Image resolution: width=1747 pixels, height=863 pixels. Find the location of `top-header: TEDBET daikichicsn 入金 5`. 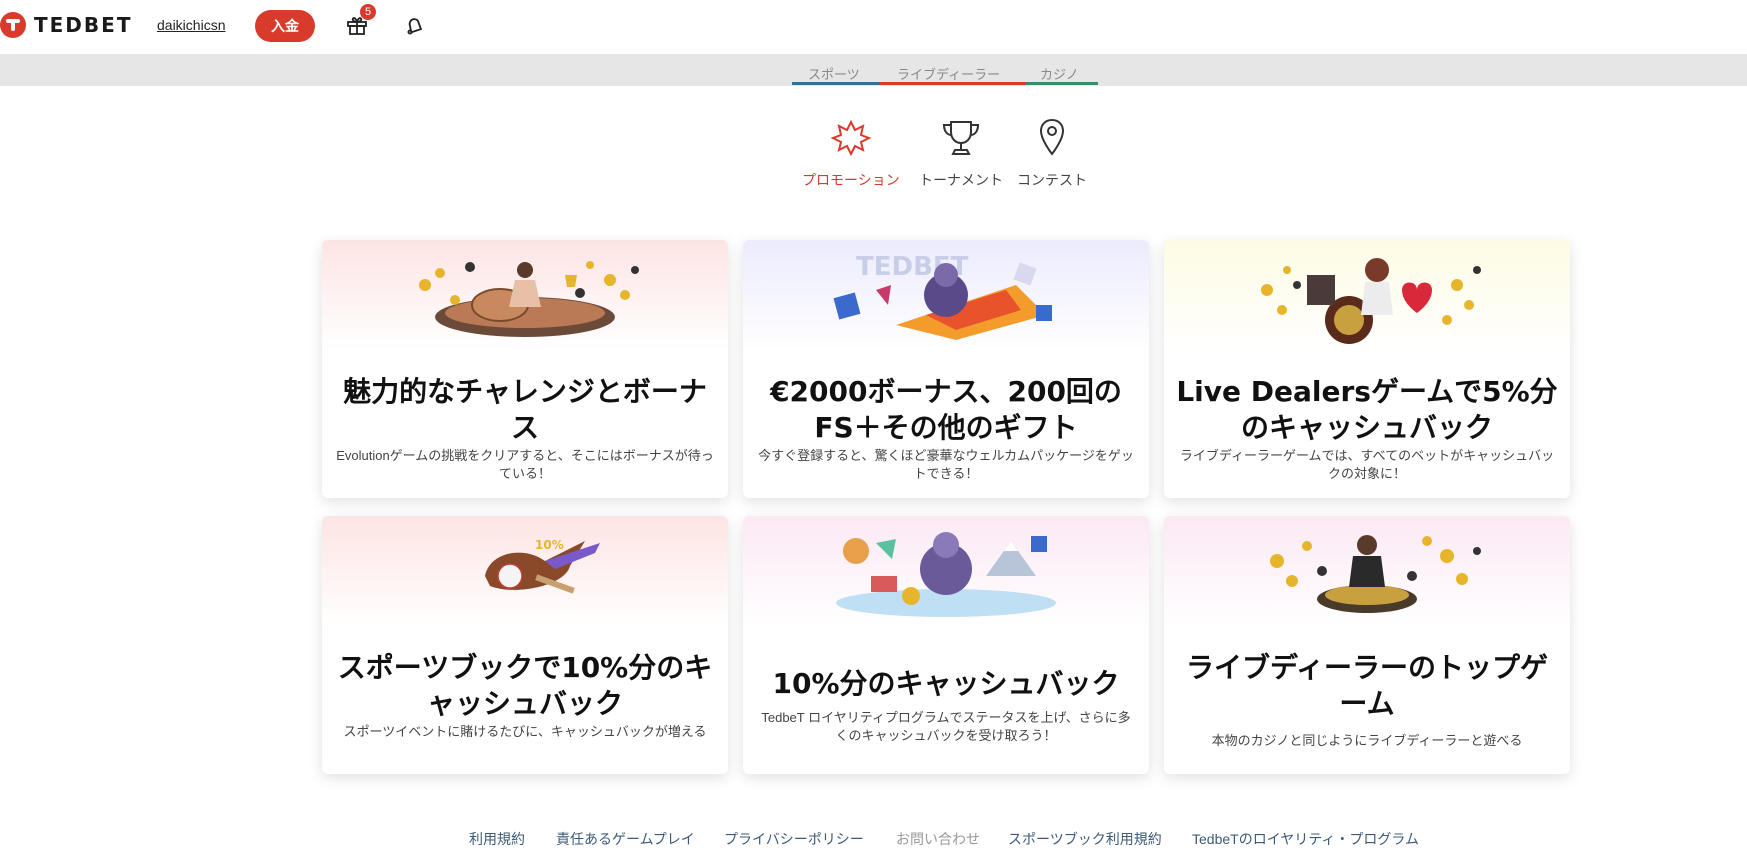

top-header: TEDBET daikichicsn 入金 5 is located at coordinates (873, 27).